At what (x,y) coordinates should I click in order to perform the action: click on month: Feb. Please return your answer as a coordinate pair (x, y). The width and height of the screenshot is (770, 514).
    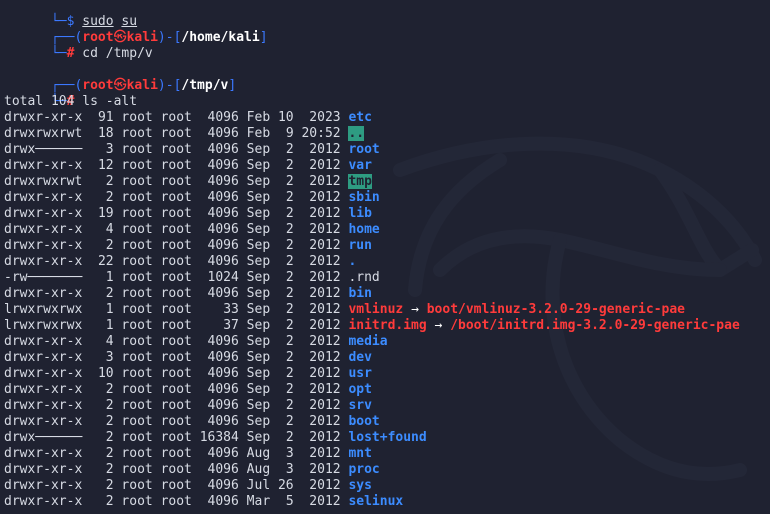
    Looking at the image, I should click on (258, 117).